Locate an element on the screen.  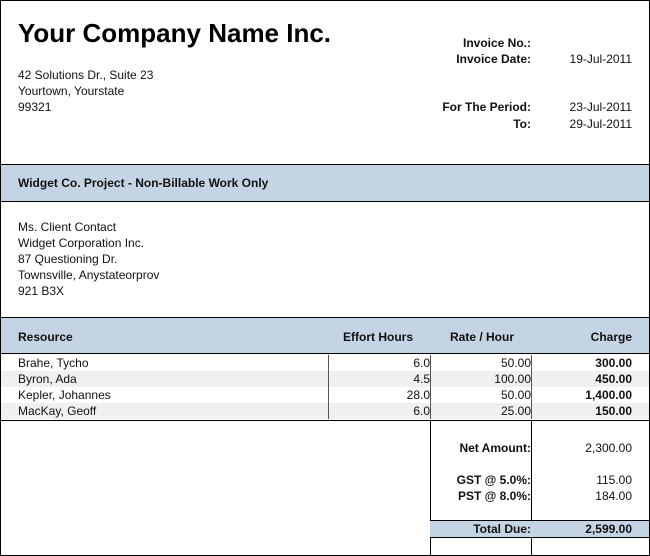
cell-charge: 450.00 is located at coordinates (613, 379).